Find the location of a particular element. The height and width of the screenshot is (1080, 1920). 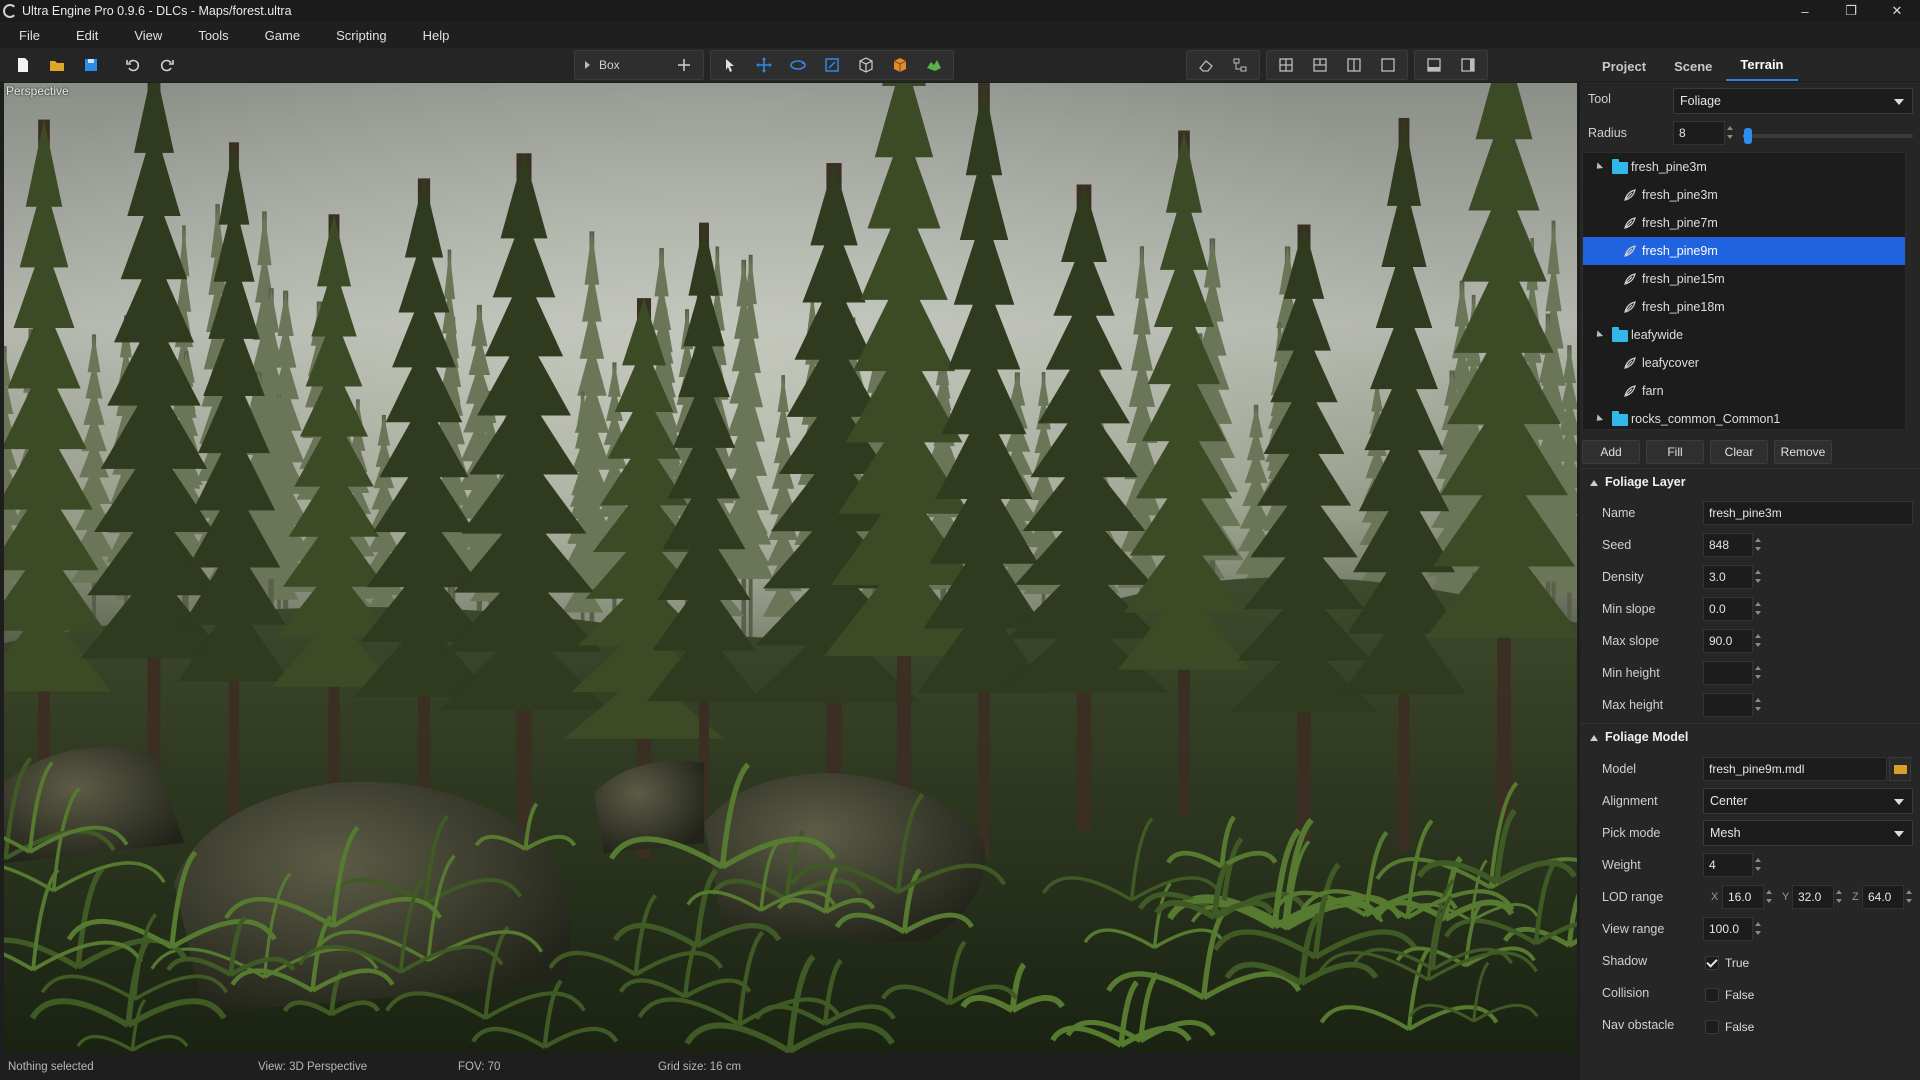

density-input: 3.0 is located at coordinates (1728, 577).